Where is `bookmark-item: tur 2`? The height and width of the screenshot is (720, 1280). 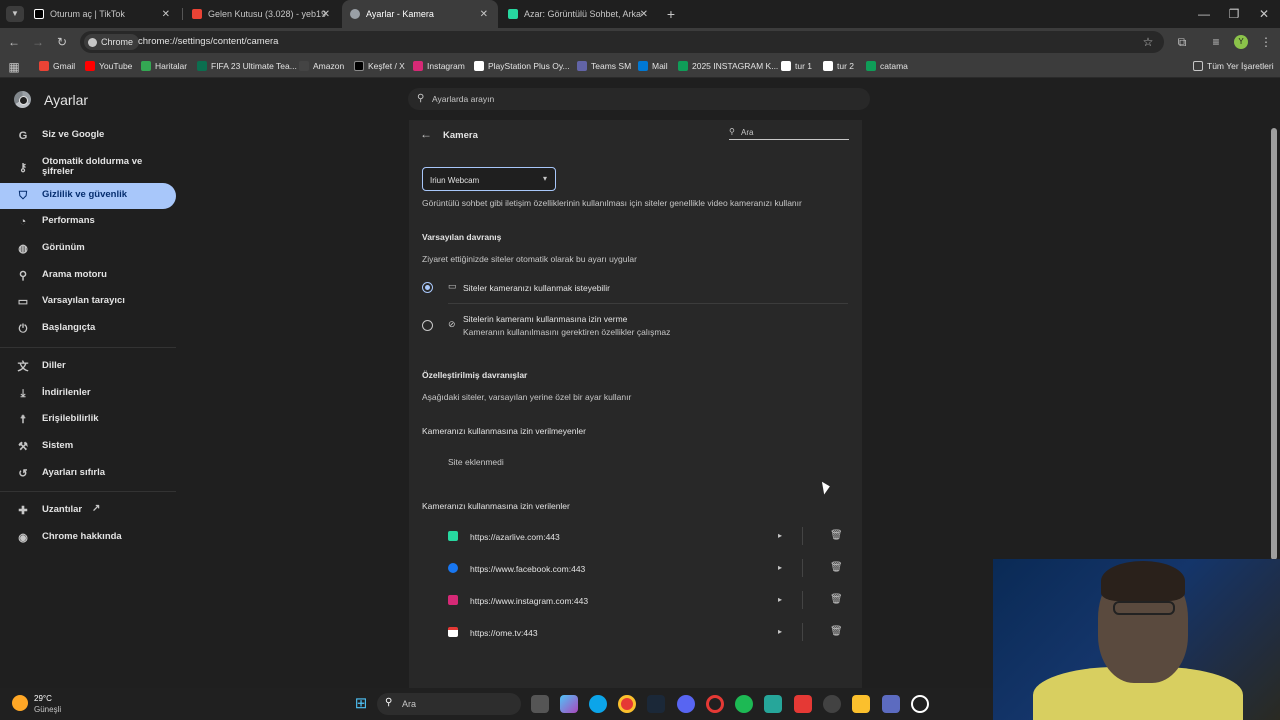 bookmark-item: tur 2 is located at coordinates (838, 66).